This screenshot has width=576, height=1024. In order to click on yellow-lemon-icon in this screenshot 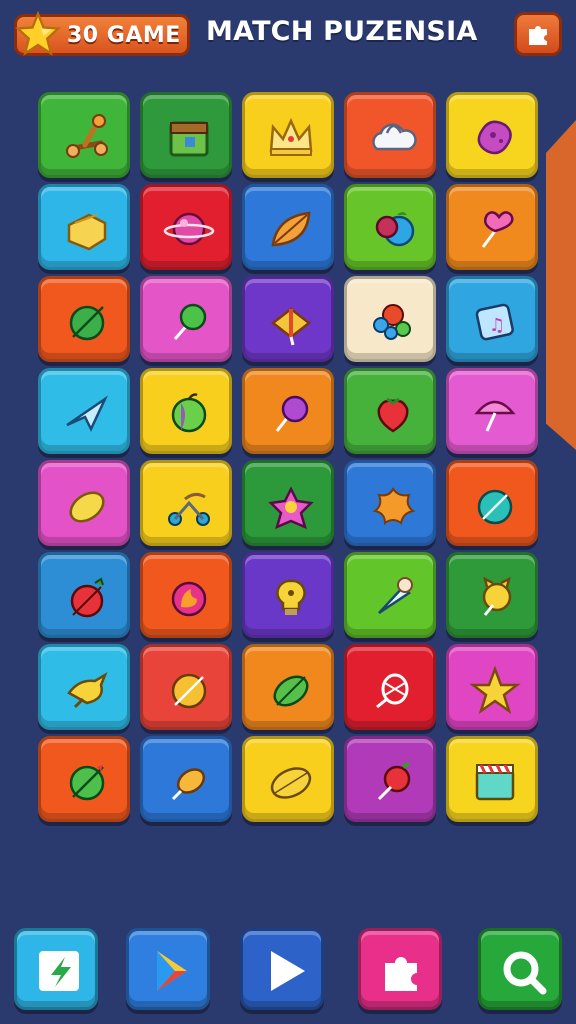, I will do `click(291, 783)`.